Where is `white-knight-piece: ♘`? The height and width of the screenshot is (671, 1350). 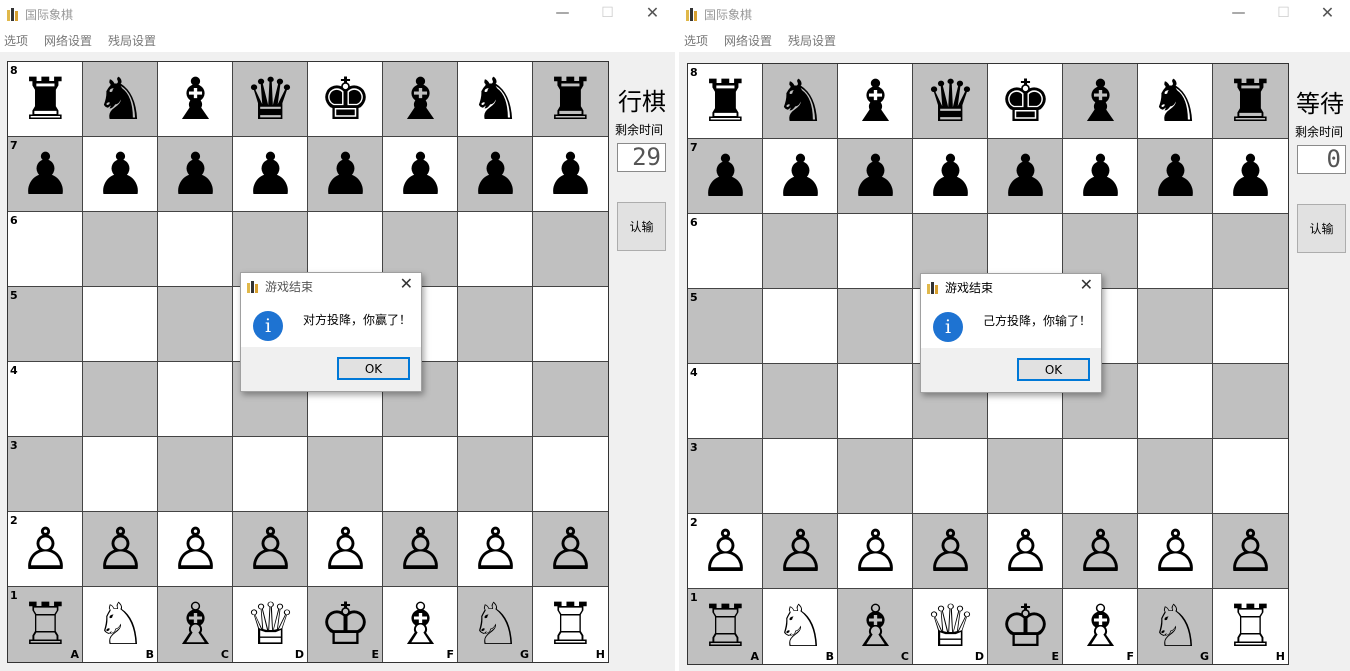
white-knight-piece: ♘ is located at coordinates (495, 624).